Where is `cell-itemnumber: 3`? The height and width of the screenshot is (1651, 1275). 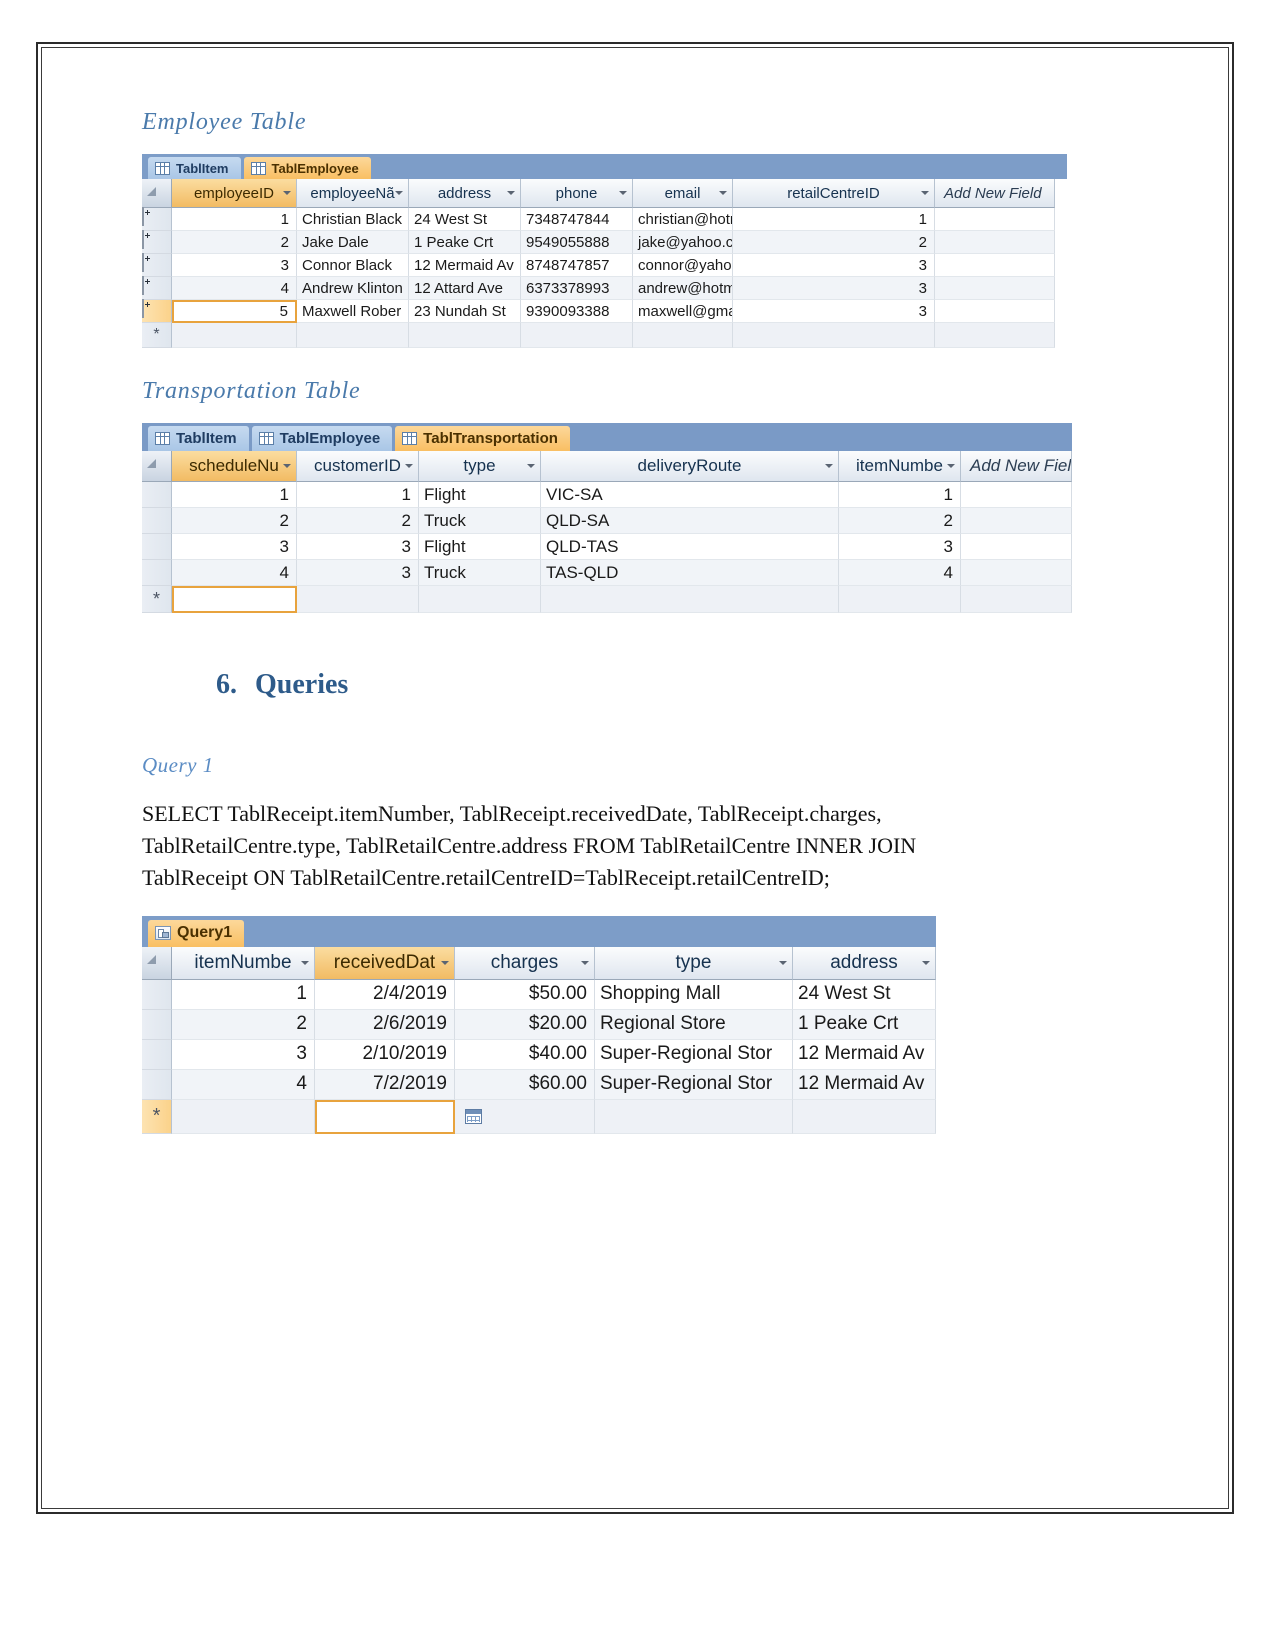
cell-itemnumber: 3 is located at coordinates (900, 547).